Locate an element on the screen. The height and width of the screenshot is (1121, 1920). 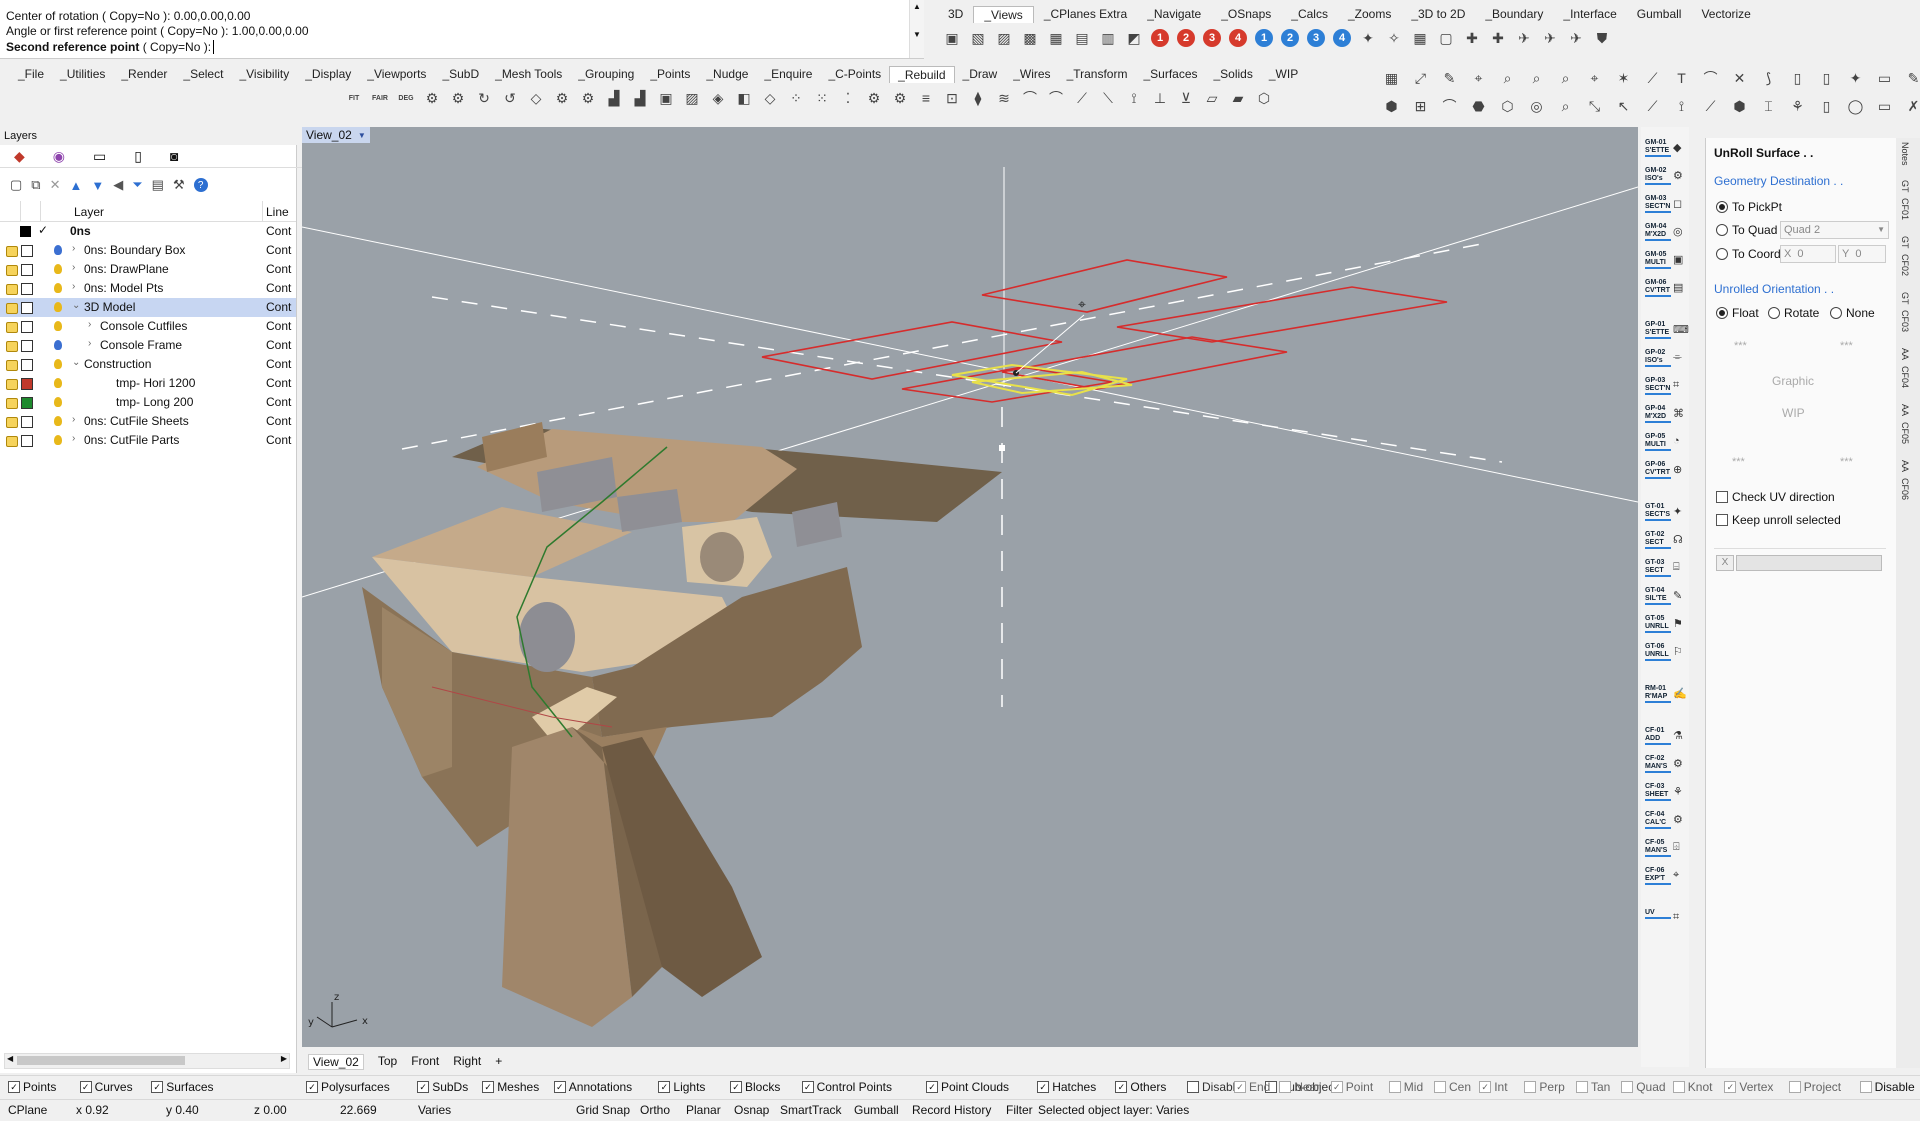
side-tab: AA is located at coordinates (1905, 466).